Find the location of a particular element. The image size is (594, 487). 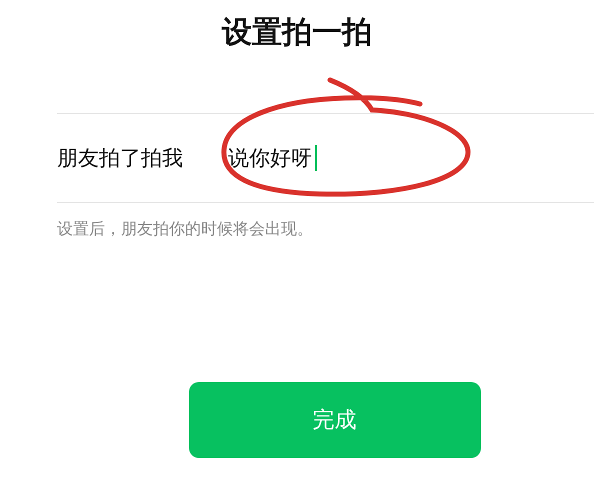

page-title: 设置拍一拍 is located at coordinates (296, 33).